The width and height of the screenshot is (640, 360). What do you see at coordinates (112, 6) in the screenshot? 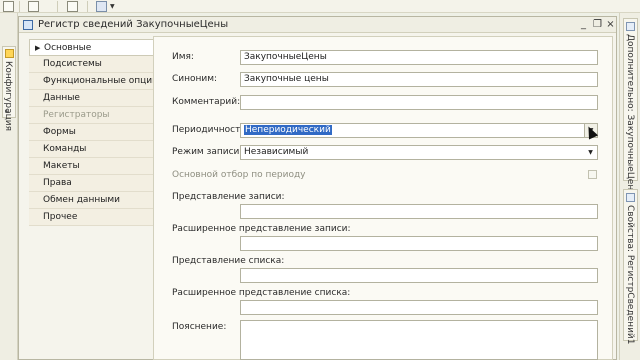
I see `dropdown-arrow-icon: ▼` at bounding box center [112, 6].